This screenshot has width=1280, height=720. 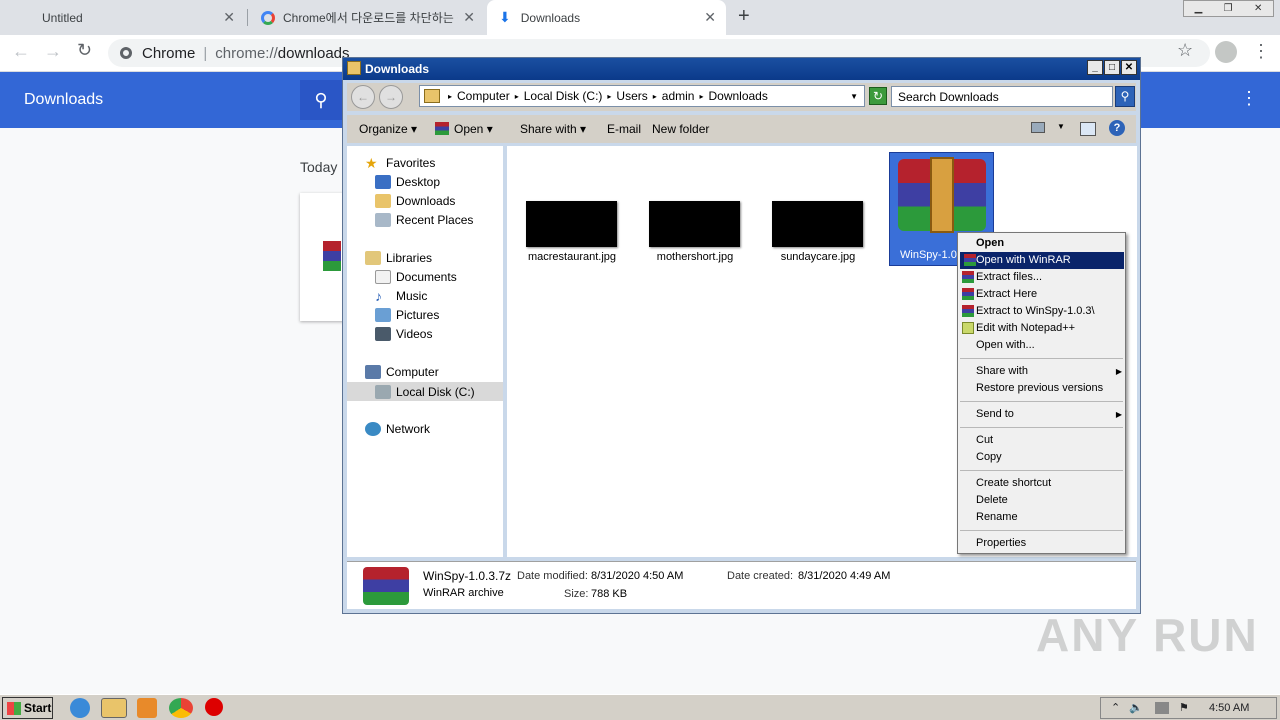 I want to click on menu-create-shortcut: Create shortcut, so click(x=1013, y=483).